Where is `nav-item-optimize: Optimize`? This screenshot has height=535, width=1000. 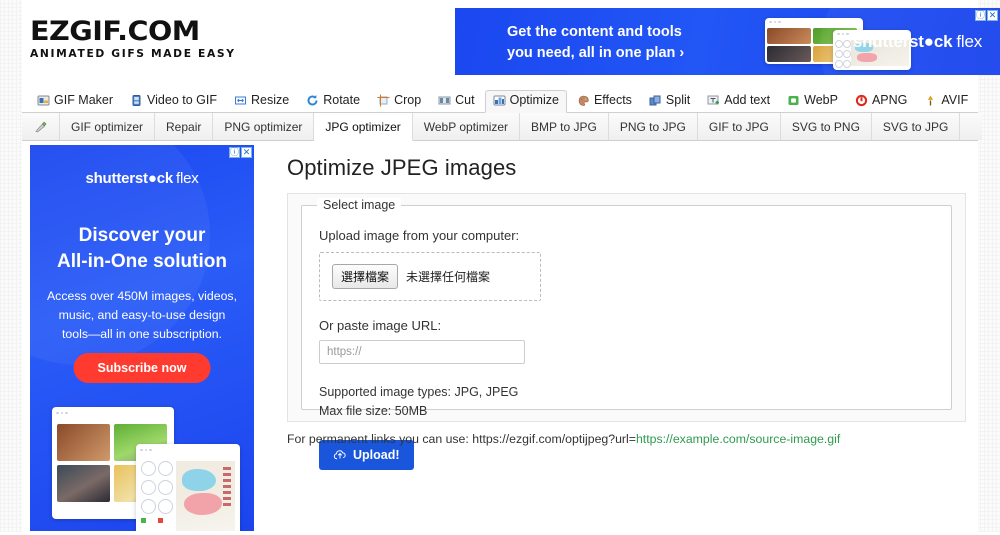
nav-item-optimize: Optimize is located at coordinates (525, 101).